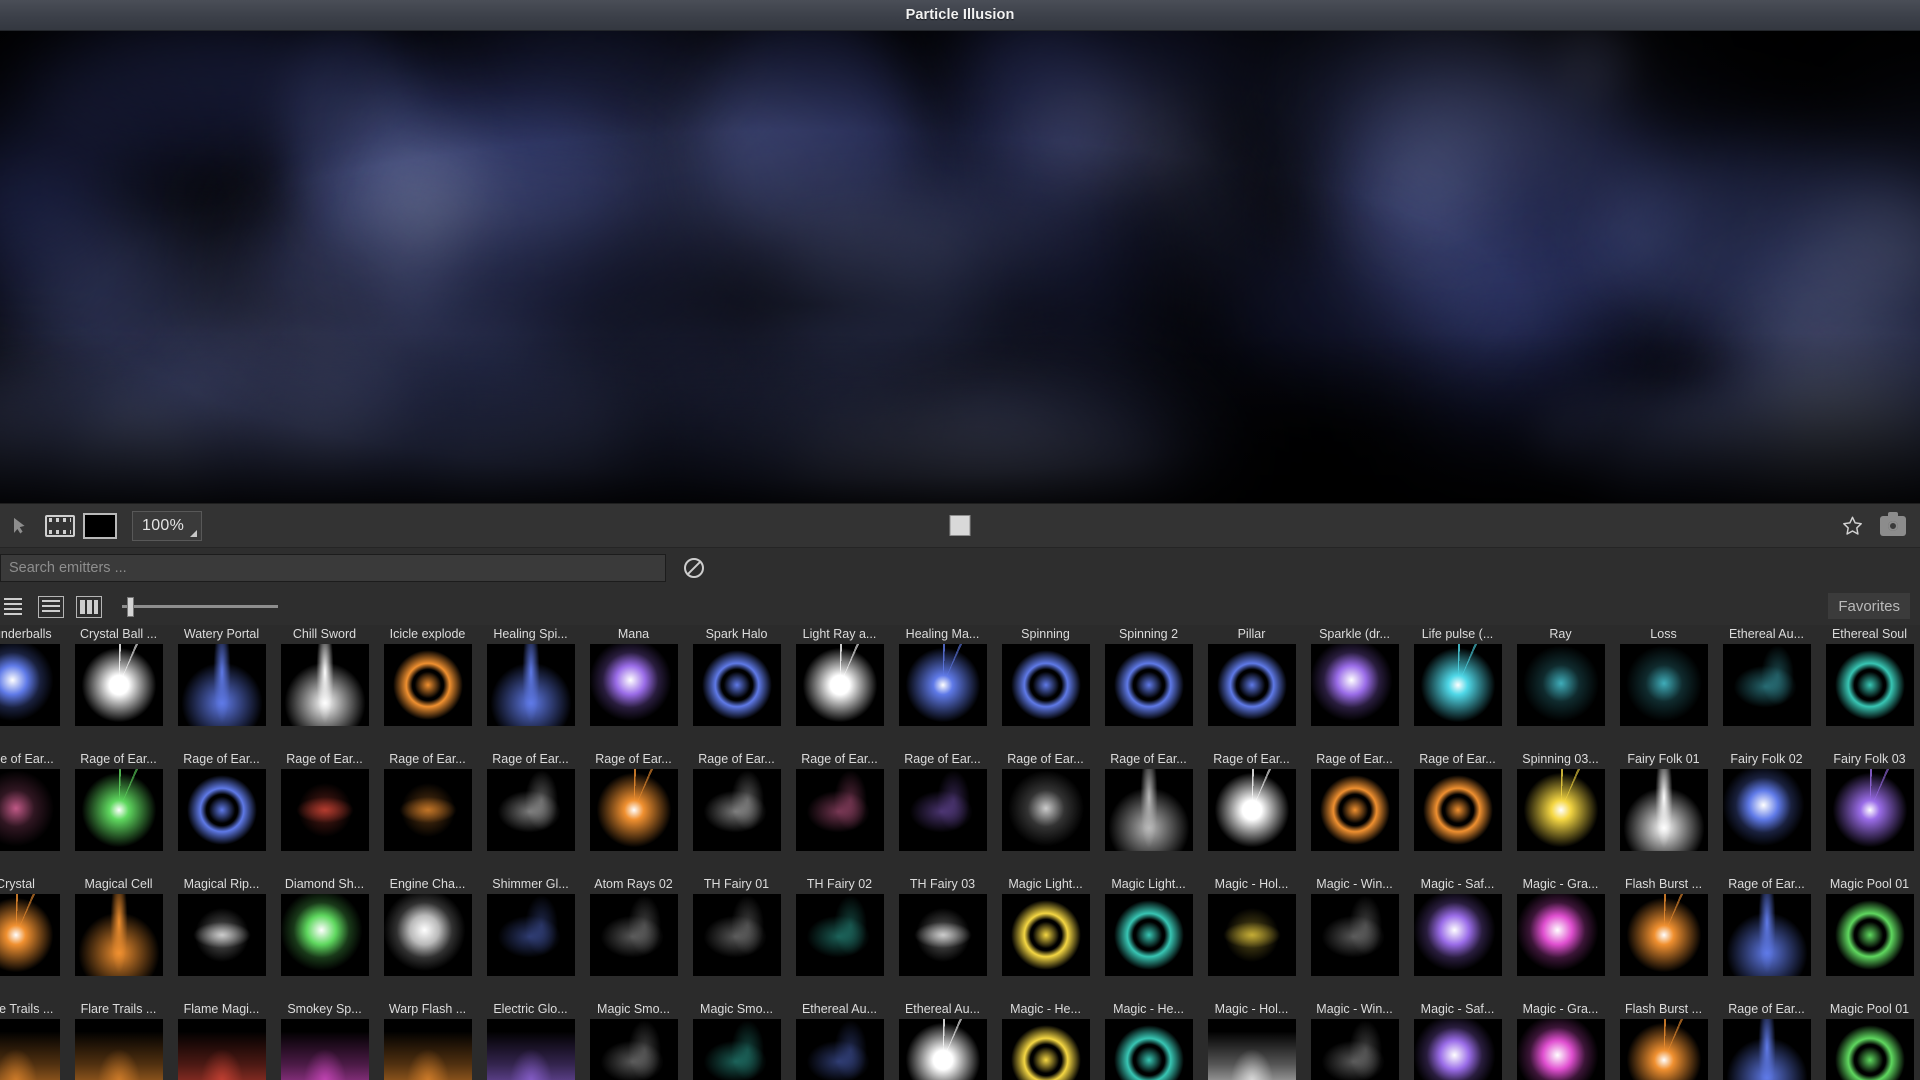 Image resolution: width=1920 pixels, height=1080 pixels. I want to click on emitter-cell: Magic Pool 01, so click(1869, 925).